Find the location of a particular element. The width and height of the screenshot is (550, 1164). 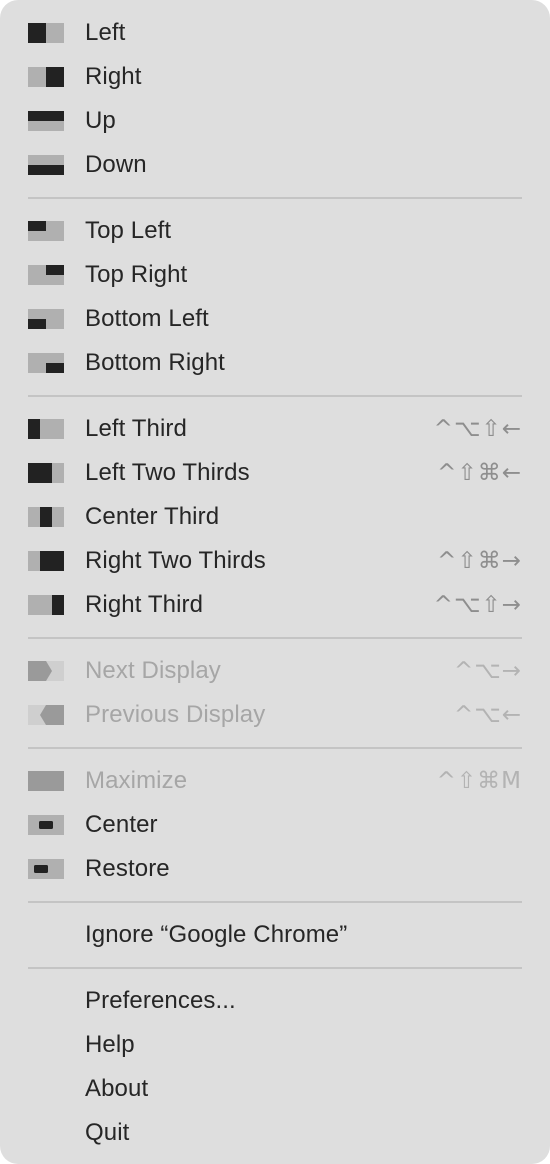

left-half-icon is located at coordinates (46, 33).